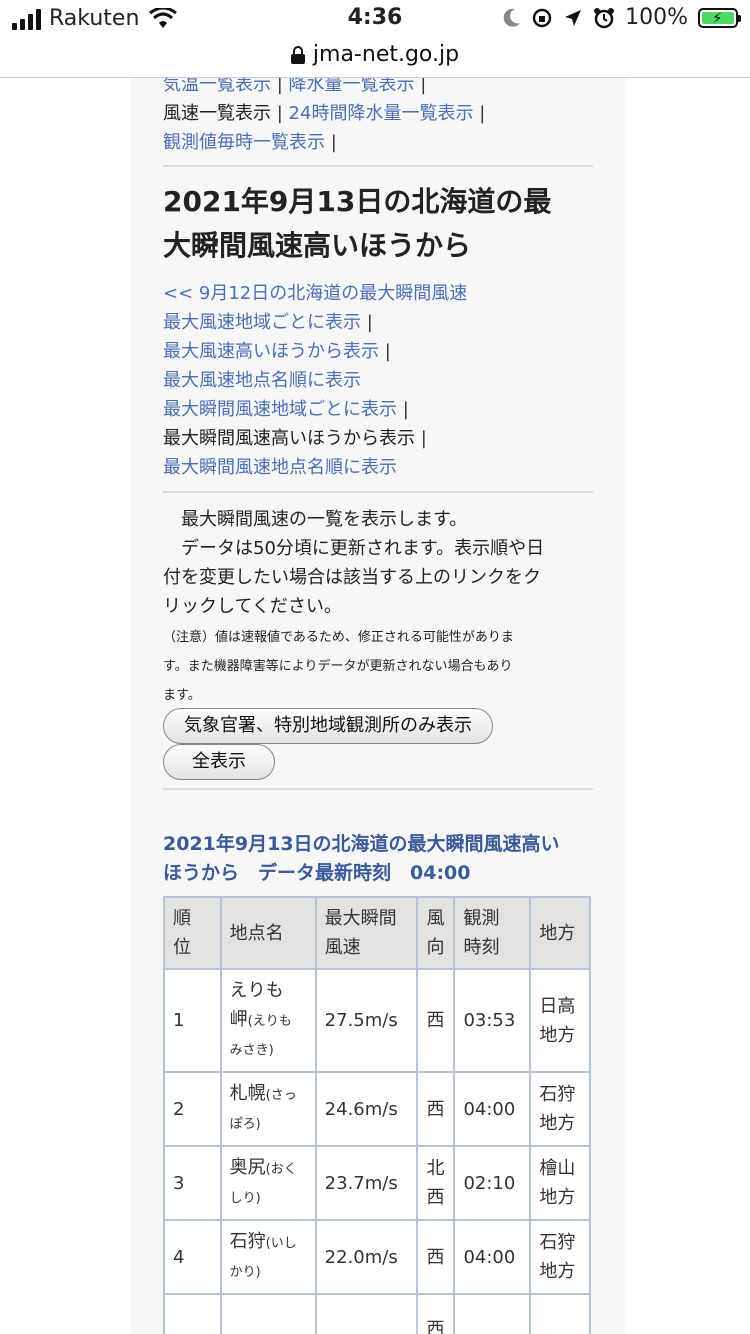 This screenshot has height=1334, width=750. Describe the element at coordinates (238, 1019) in the screenshot. I see `station-name: 岬` at that location.